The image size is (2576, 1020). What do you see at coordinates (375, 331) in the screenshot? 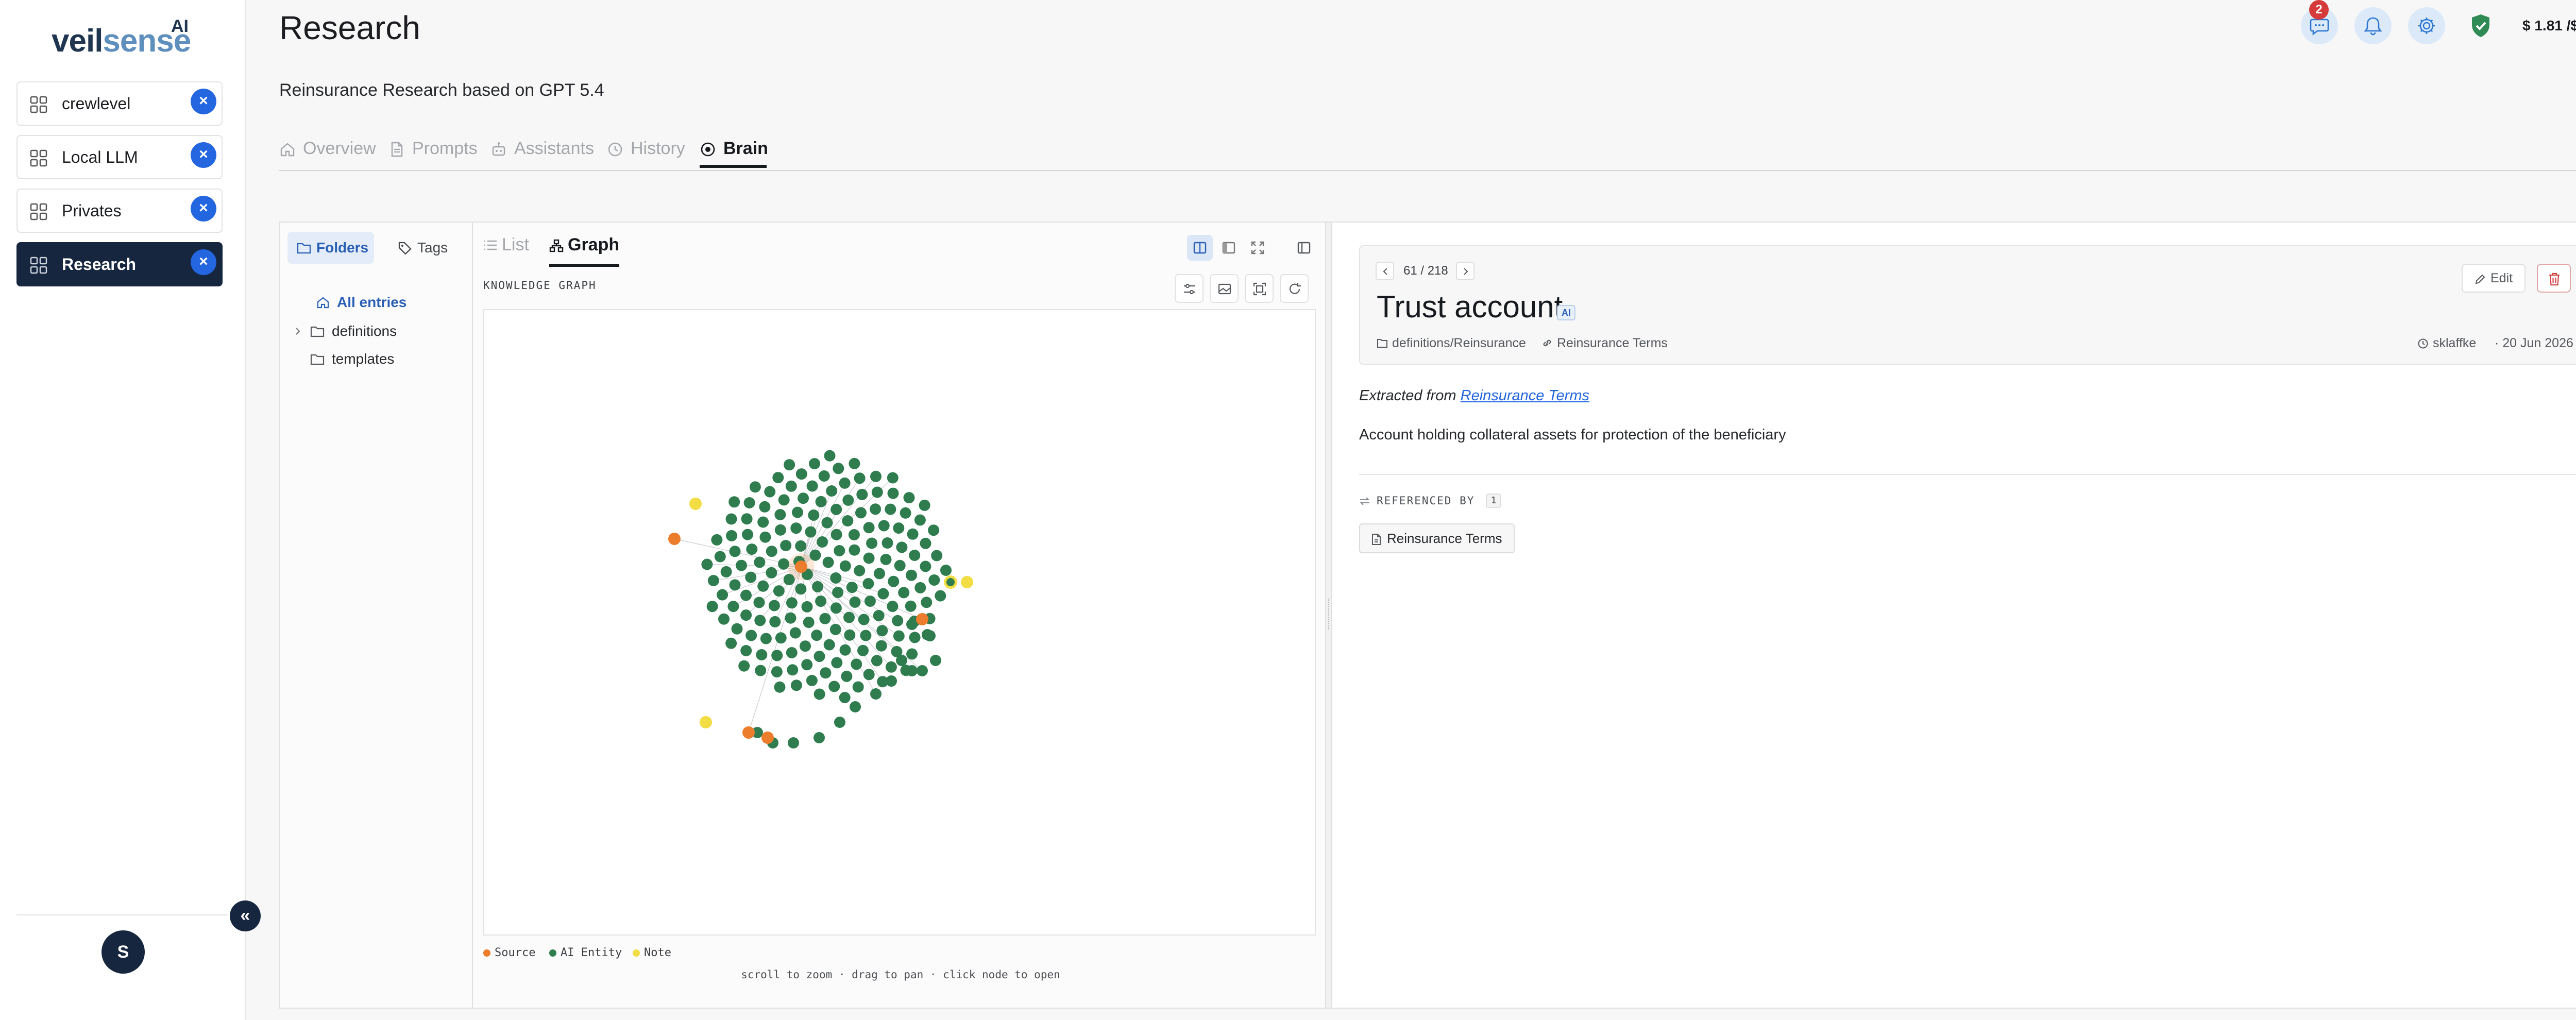
I see `tree-item-definitions: definitions` at bounding box center [375, 331].